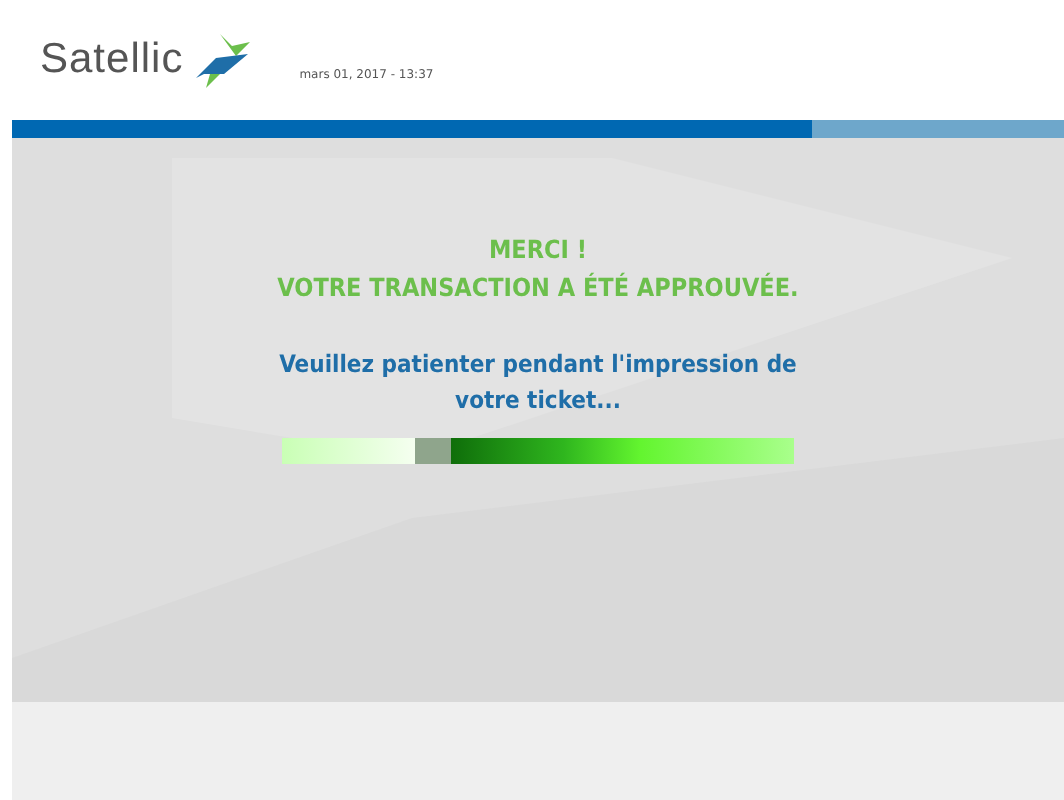 The image size is (1064, 800). Describe the element at coordinates (112, 60) in the screenshot. I see `logo-text: Satellic` at that location.